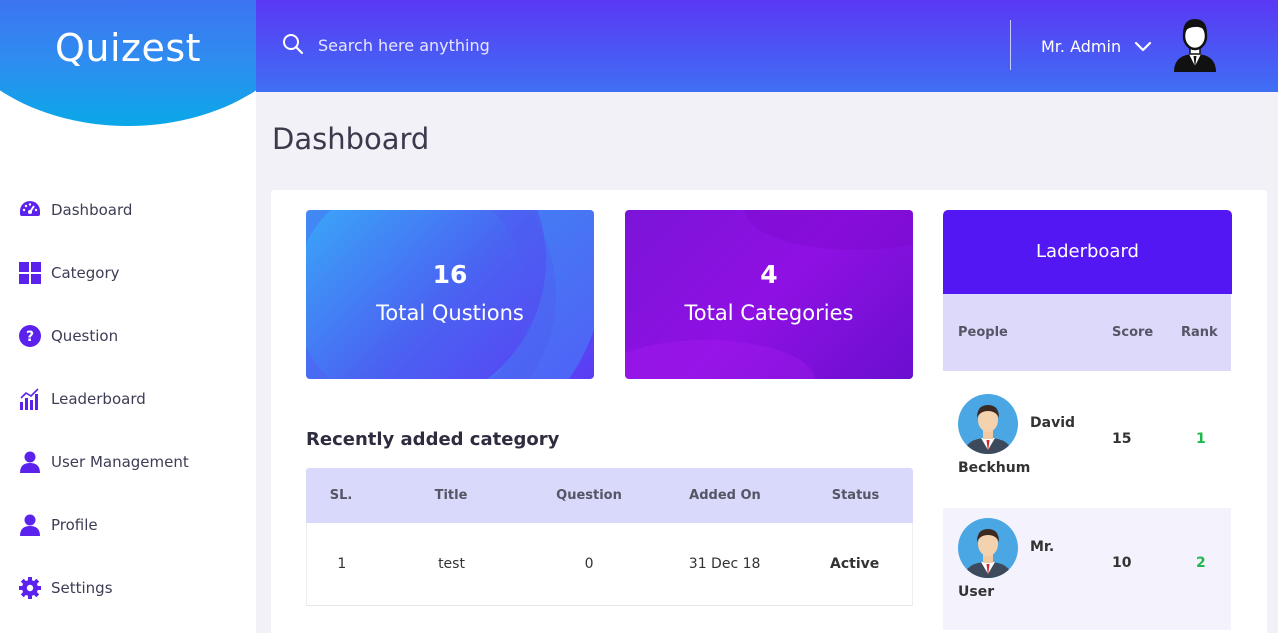 The height and width of the screenshot is (633, 1278). What do you see at coordinates (30, 588) in the screenshot?
I see `gear-icon` at bounding box center [30, 588].